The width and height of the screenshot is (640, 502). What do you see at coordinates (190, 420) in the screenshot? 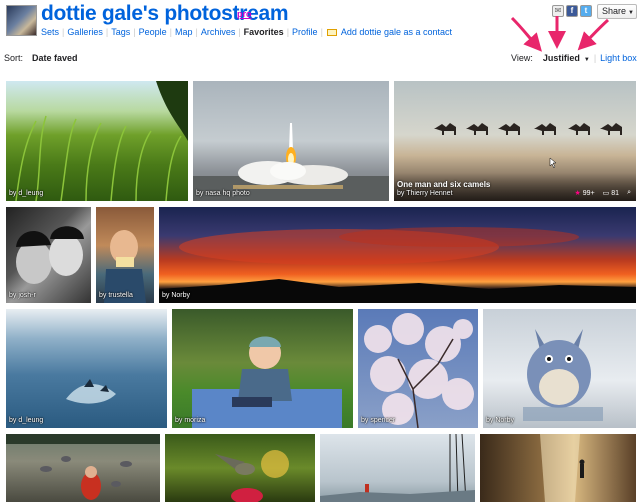
I see `photo-credit: by moriza` at bounding box center [190, 420].